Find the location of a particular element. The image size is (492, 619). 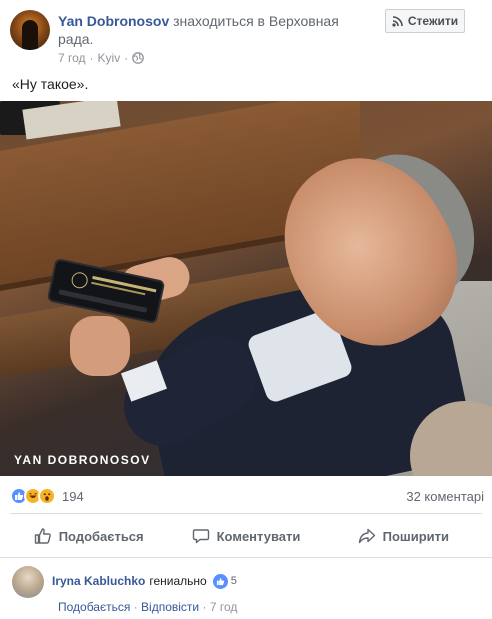

comment-bubble: Iryna Kabluchko гениально 5 is located at coordinates (144, 581).